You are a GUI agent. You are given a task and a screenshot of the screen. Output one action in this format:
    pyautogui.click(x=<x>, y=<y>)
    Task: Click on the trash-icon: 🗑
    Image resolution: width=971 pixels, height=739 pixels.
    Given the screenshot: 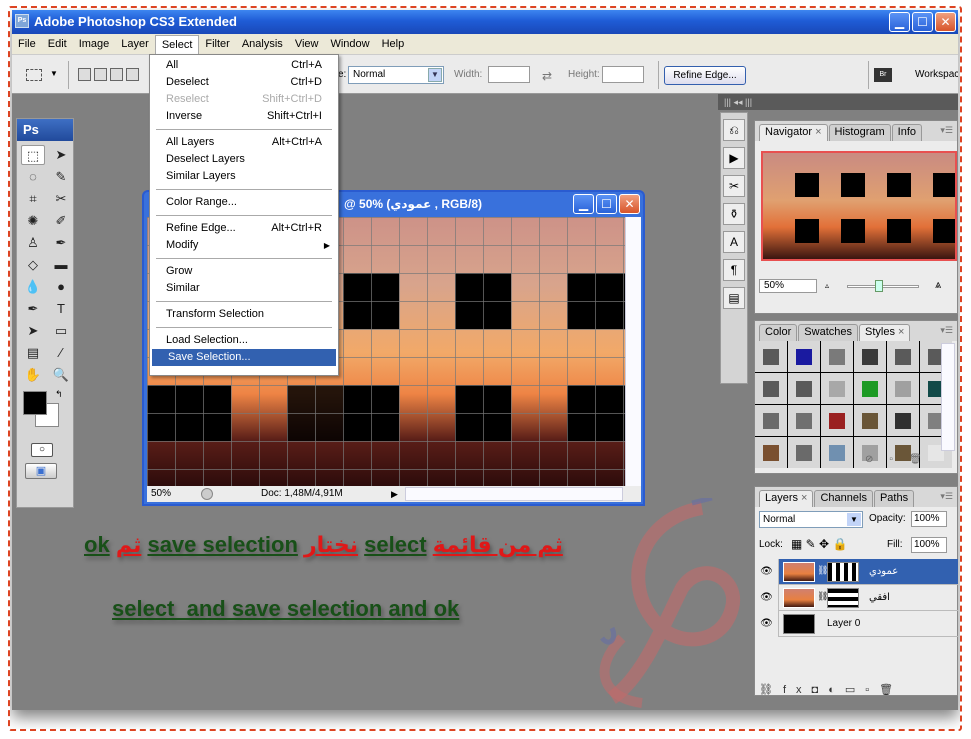 What is the action you would take?
    pyautogui.click(x=923, y=459)
    